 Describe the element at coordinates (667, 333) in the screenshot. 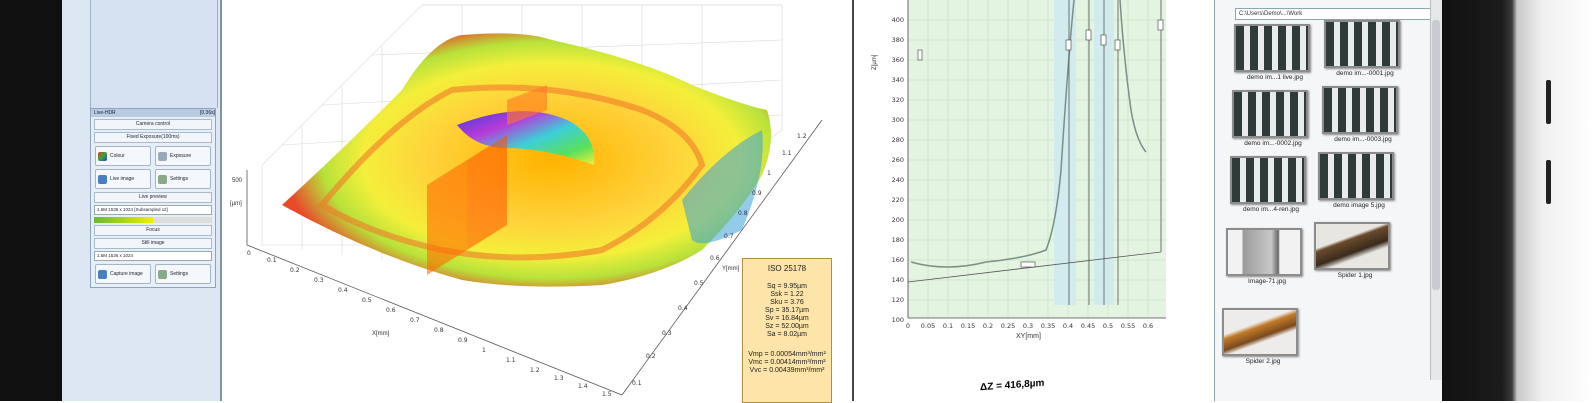

I see `y-tick: 0.3` at that location.